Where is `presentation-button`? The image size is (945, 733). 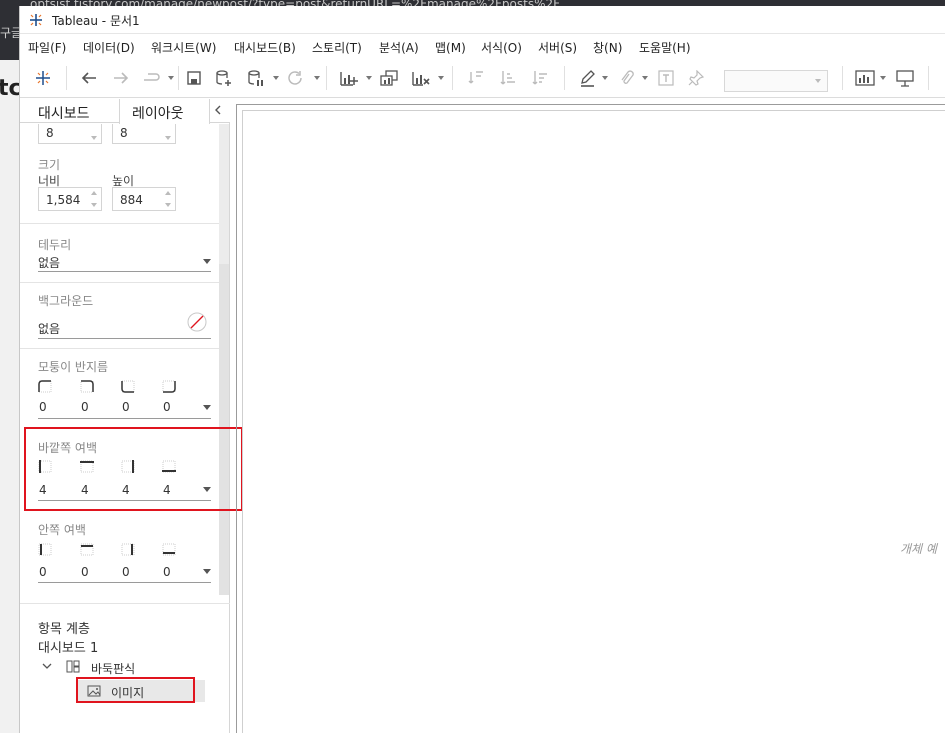
presentation-button is located at coordinates (905, 78).